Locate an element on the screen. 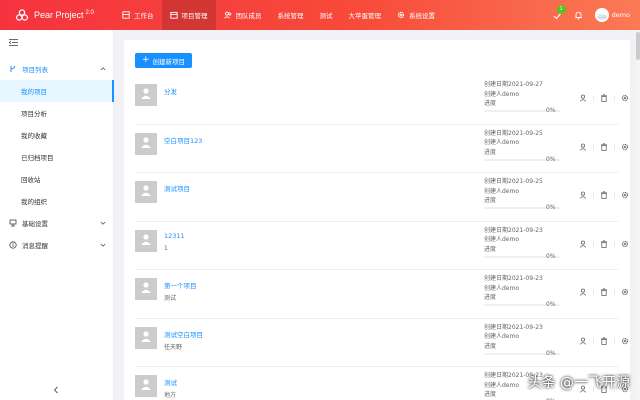 This screenshot has height=400, width=640. project-created-date: 创建日期2021-09-23 is located at coordinates (513, 278).